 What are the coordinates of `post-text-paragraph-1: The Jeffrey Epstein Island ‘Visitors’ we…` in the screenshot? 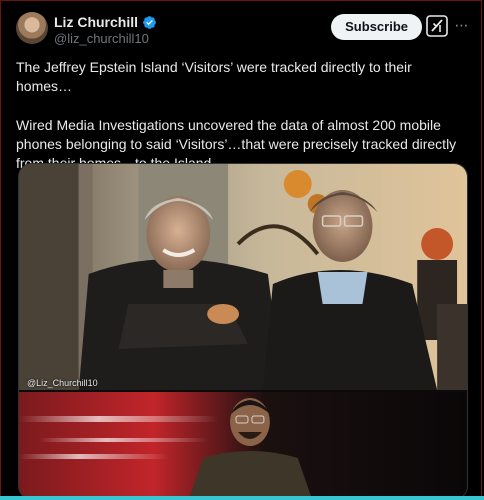 It's located at (214, 76).